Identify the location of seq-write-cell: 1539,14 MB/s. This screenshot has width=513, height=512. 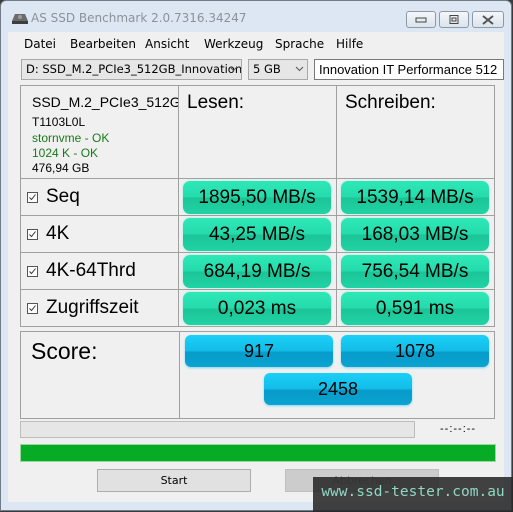
(415, 197).